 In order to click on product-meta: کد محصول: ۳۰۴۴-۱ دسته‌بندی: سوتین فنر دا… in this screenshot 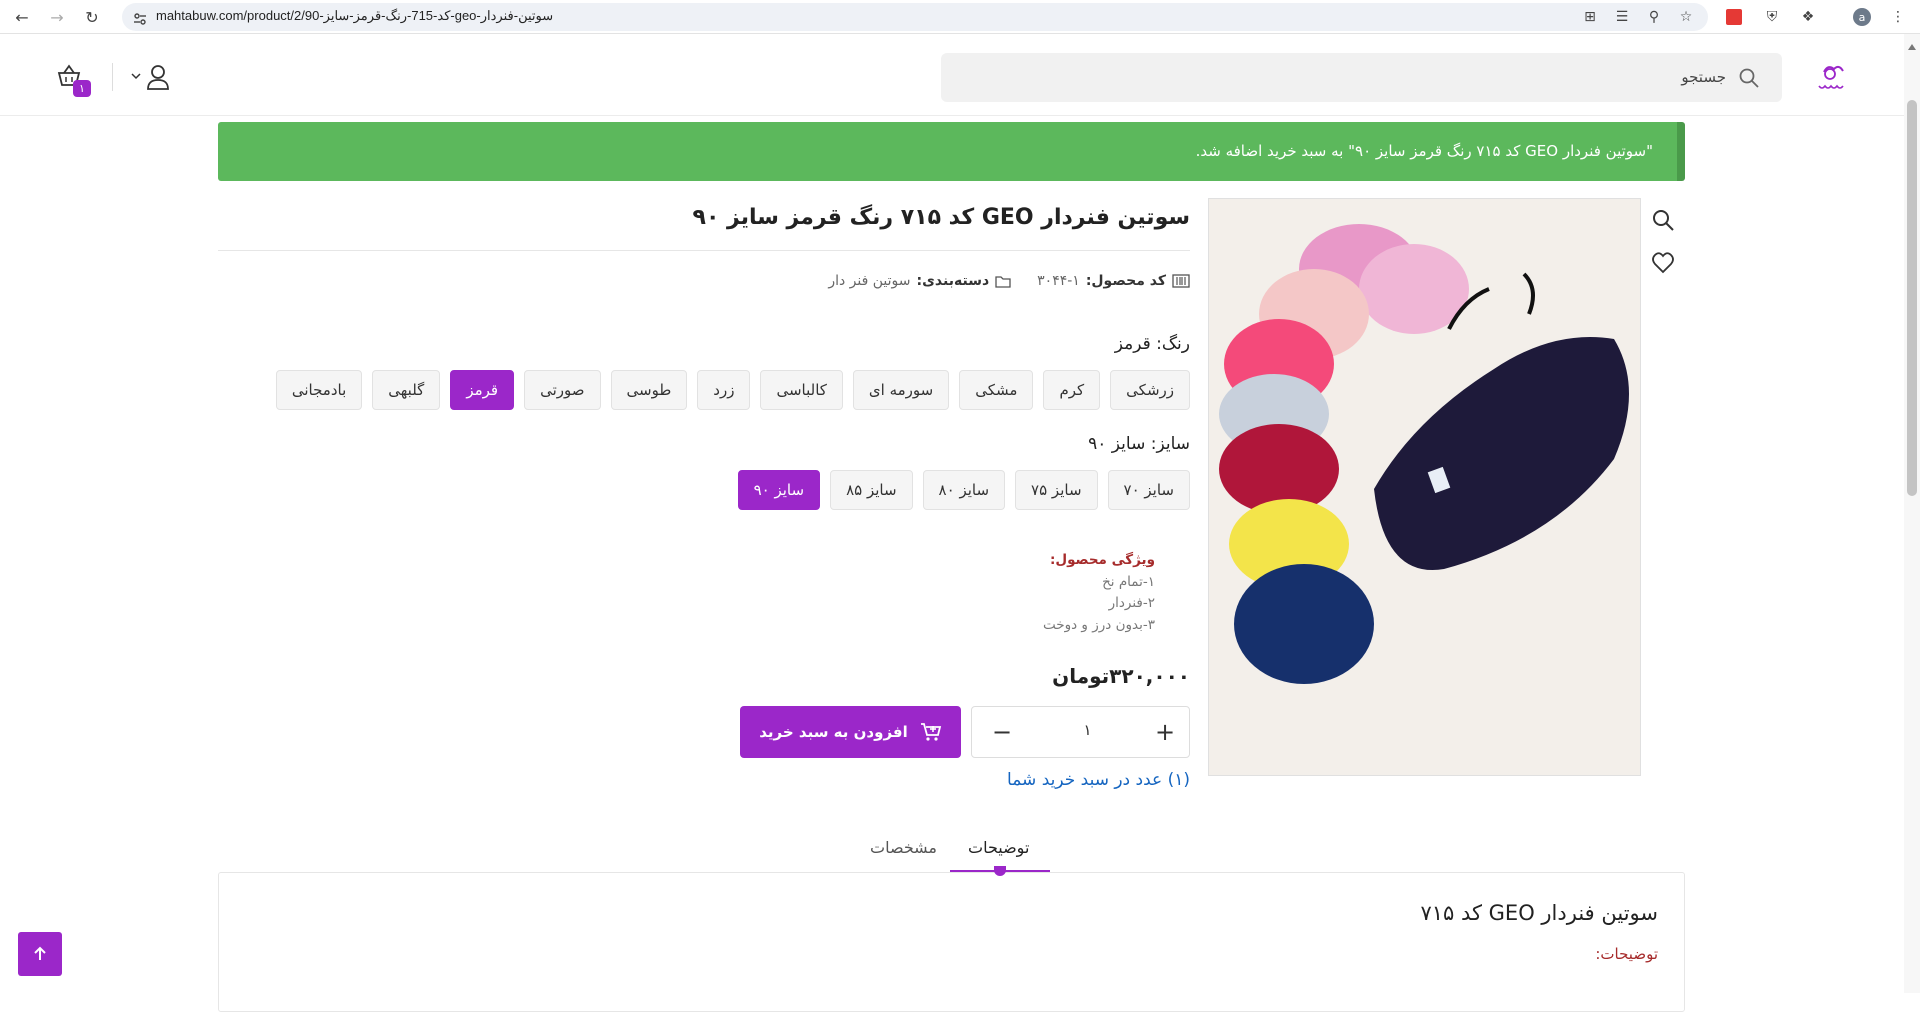, I will do `click(1009, 281)`.